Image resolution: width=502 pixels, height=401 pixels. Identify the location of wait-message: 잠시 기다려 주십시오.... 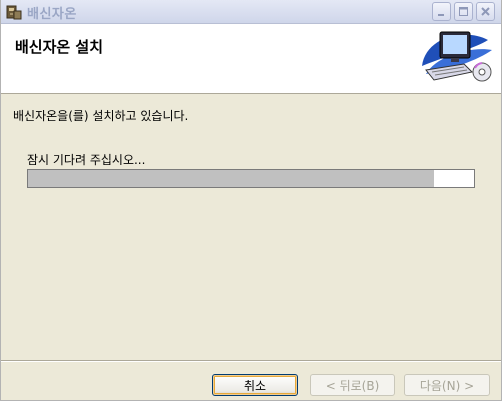
(86, 160).